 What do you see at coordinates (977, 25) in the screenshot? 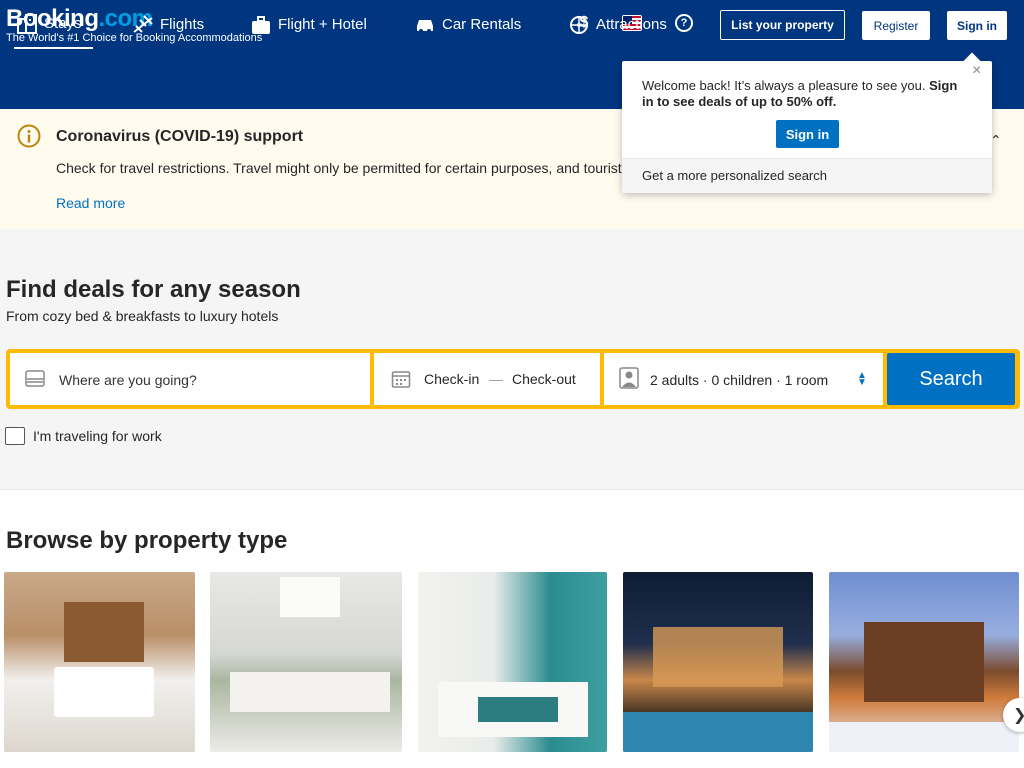
I see `sign-in-button: Sign in` at bounding box center [977, 25].